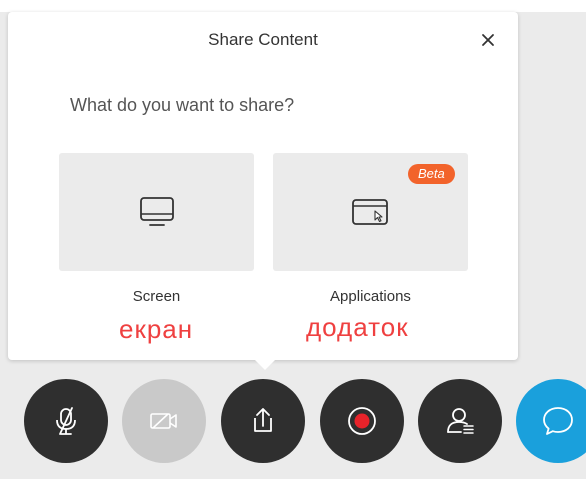  I want to click on share-button, so click(263, 421).